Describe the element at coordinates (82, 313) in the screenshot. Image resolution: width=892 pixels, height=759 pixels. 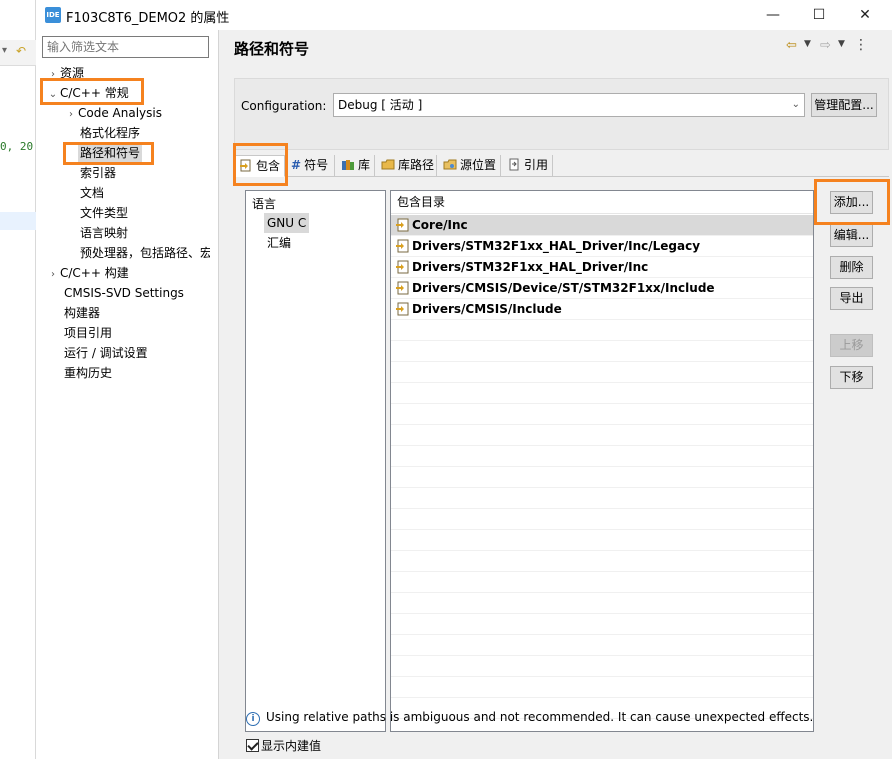
I see `tree-item-builders: 构建器` at that location.